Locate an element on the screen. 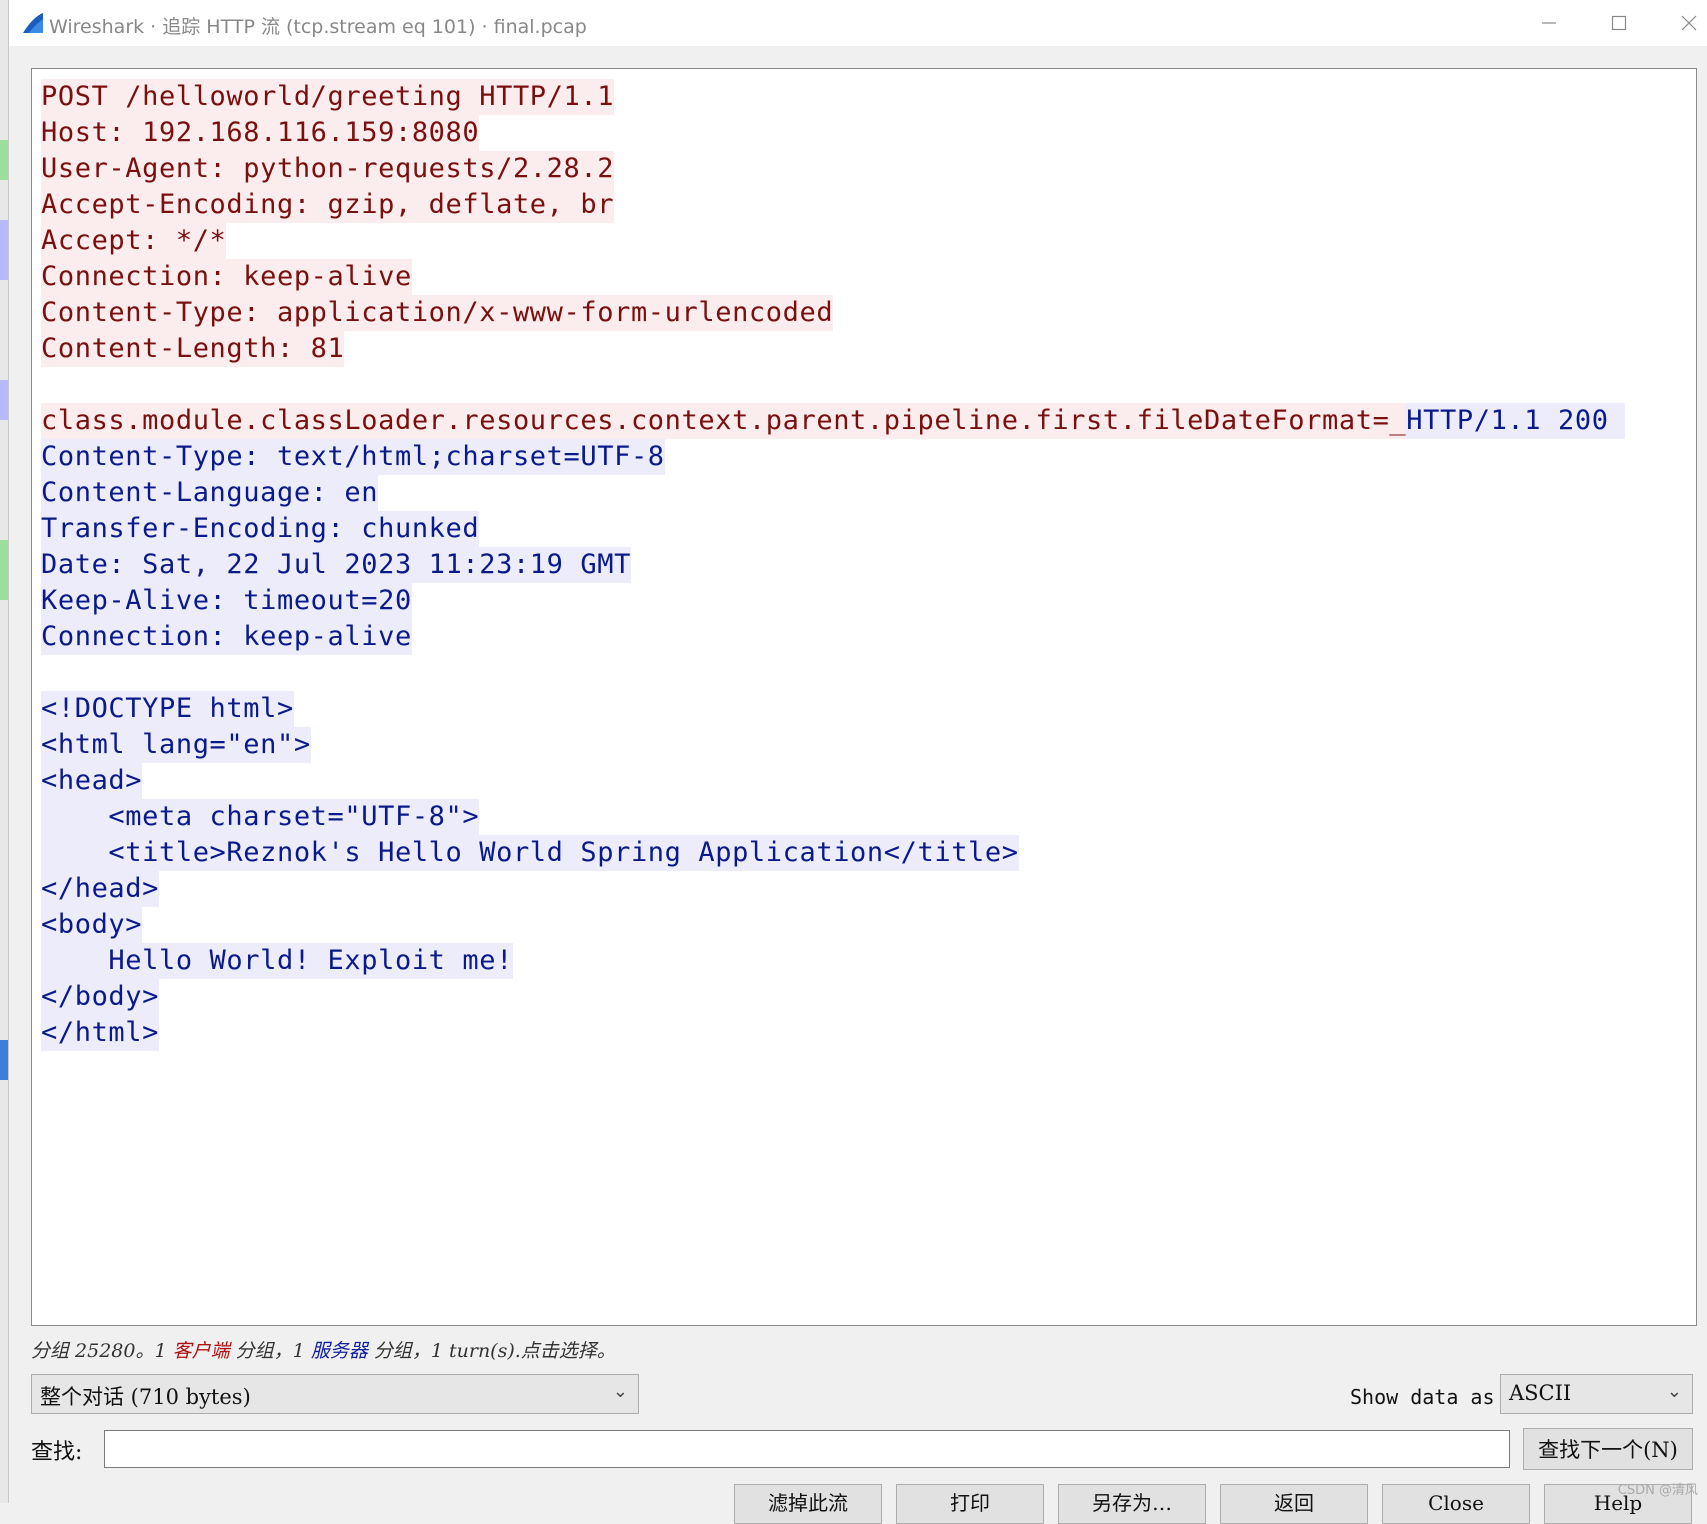  minimize-button is located at coordinates (1549, 23).